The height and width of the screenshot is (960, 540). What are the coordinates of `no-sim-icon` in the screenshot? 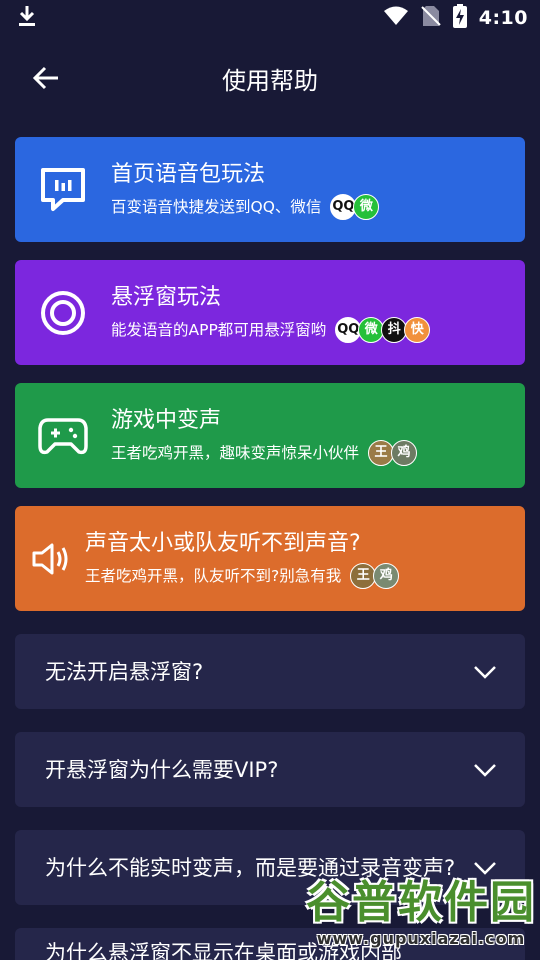 It's located at (431, 18).